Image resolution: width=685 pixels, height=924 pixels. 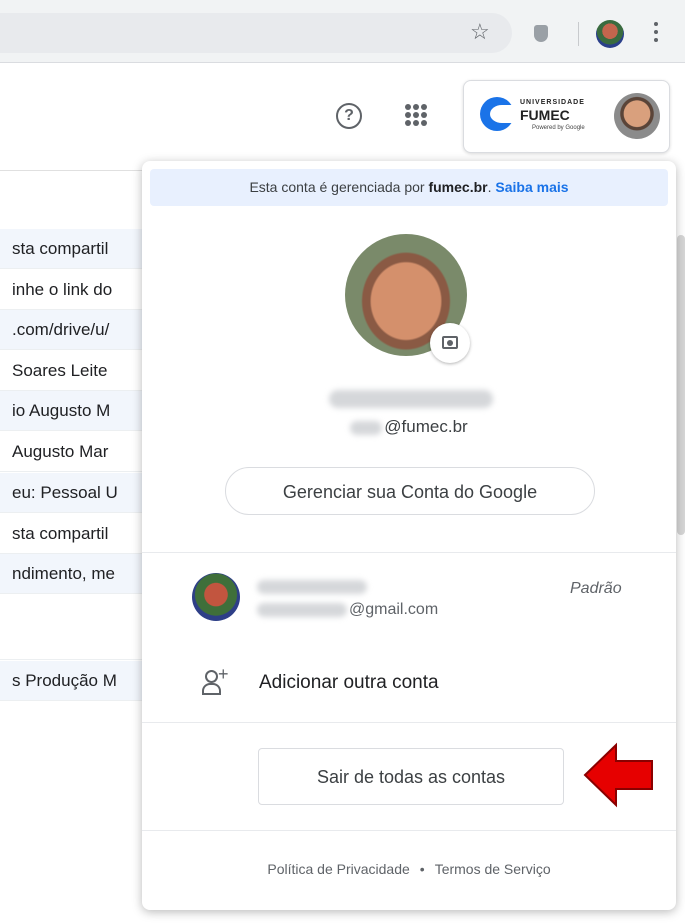 I want to click on sign-out-all-button: Sair de todas as contas, so click(x=411, y=776).